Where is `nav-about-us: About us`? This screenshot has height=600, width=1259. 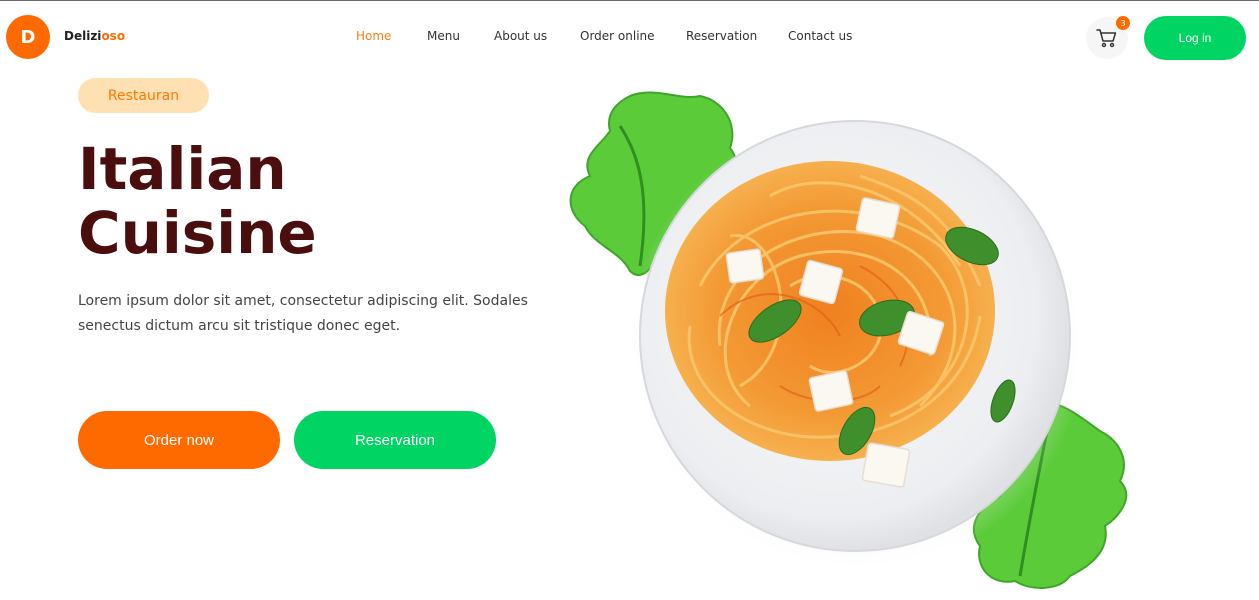
nav-about-us: About us is located at coordinates (520, 36).